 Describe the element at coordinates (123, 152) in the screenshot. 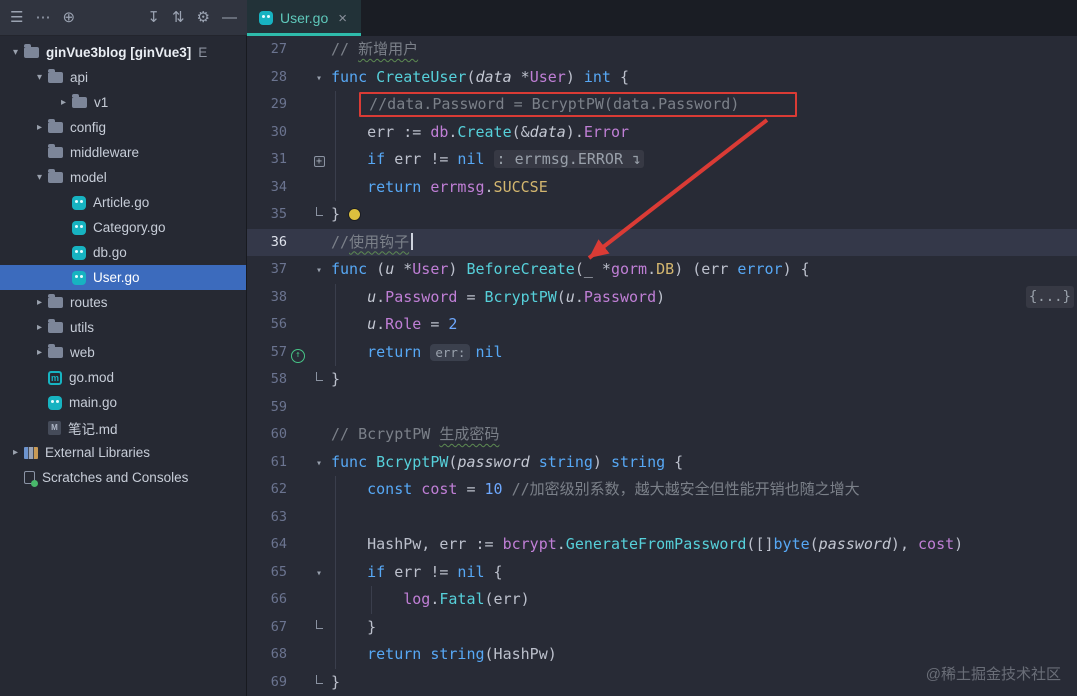

I see `tree-item-middleware: middleware` at that location.